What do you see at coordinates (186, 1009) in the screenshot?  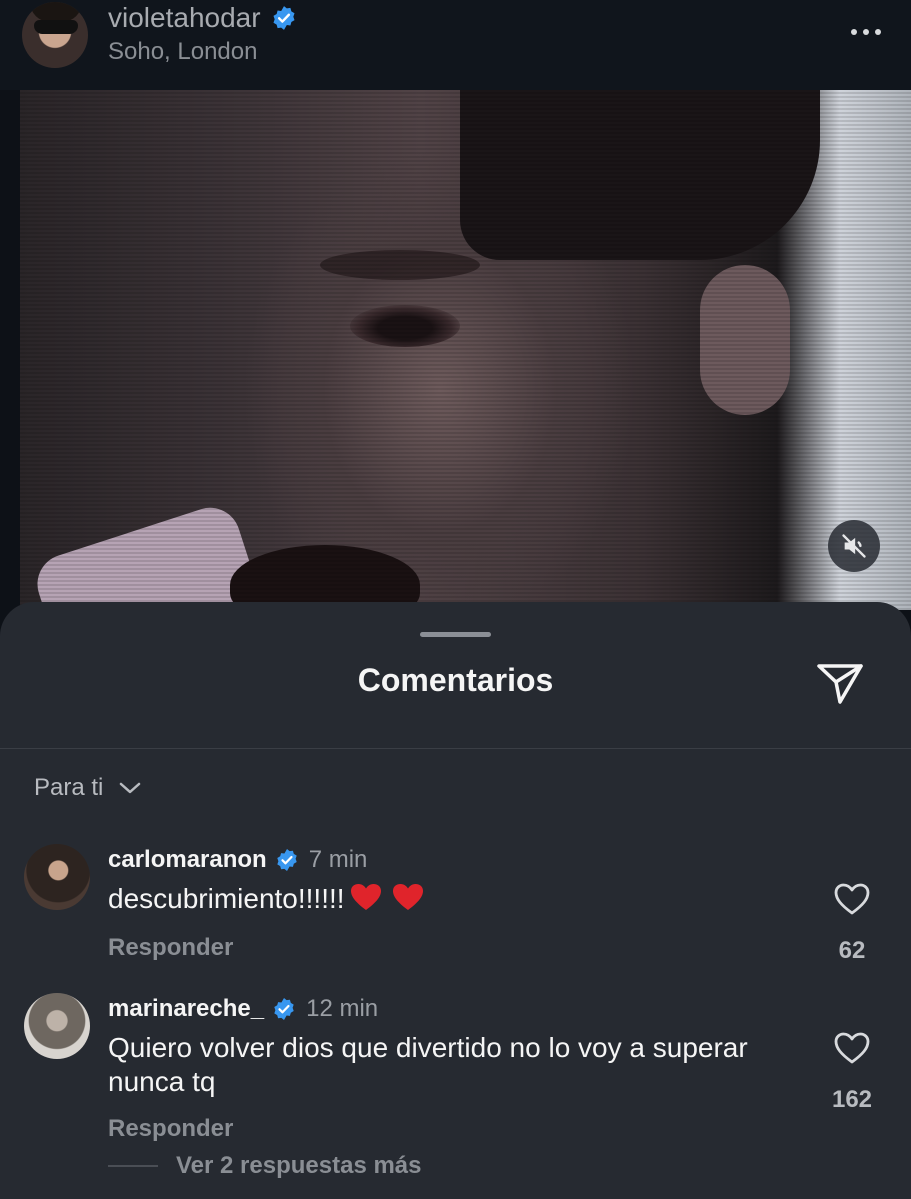 I see `commenter-username: marinareche_` at bounding box center [186, 1009].